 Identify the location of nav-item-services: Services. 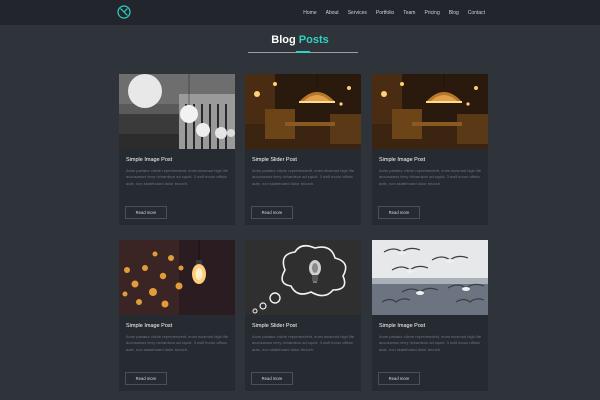
(357, 13).